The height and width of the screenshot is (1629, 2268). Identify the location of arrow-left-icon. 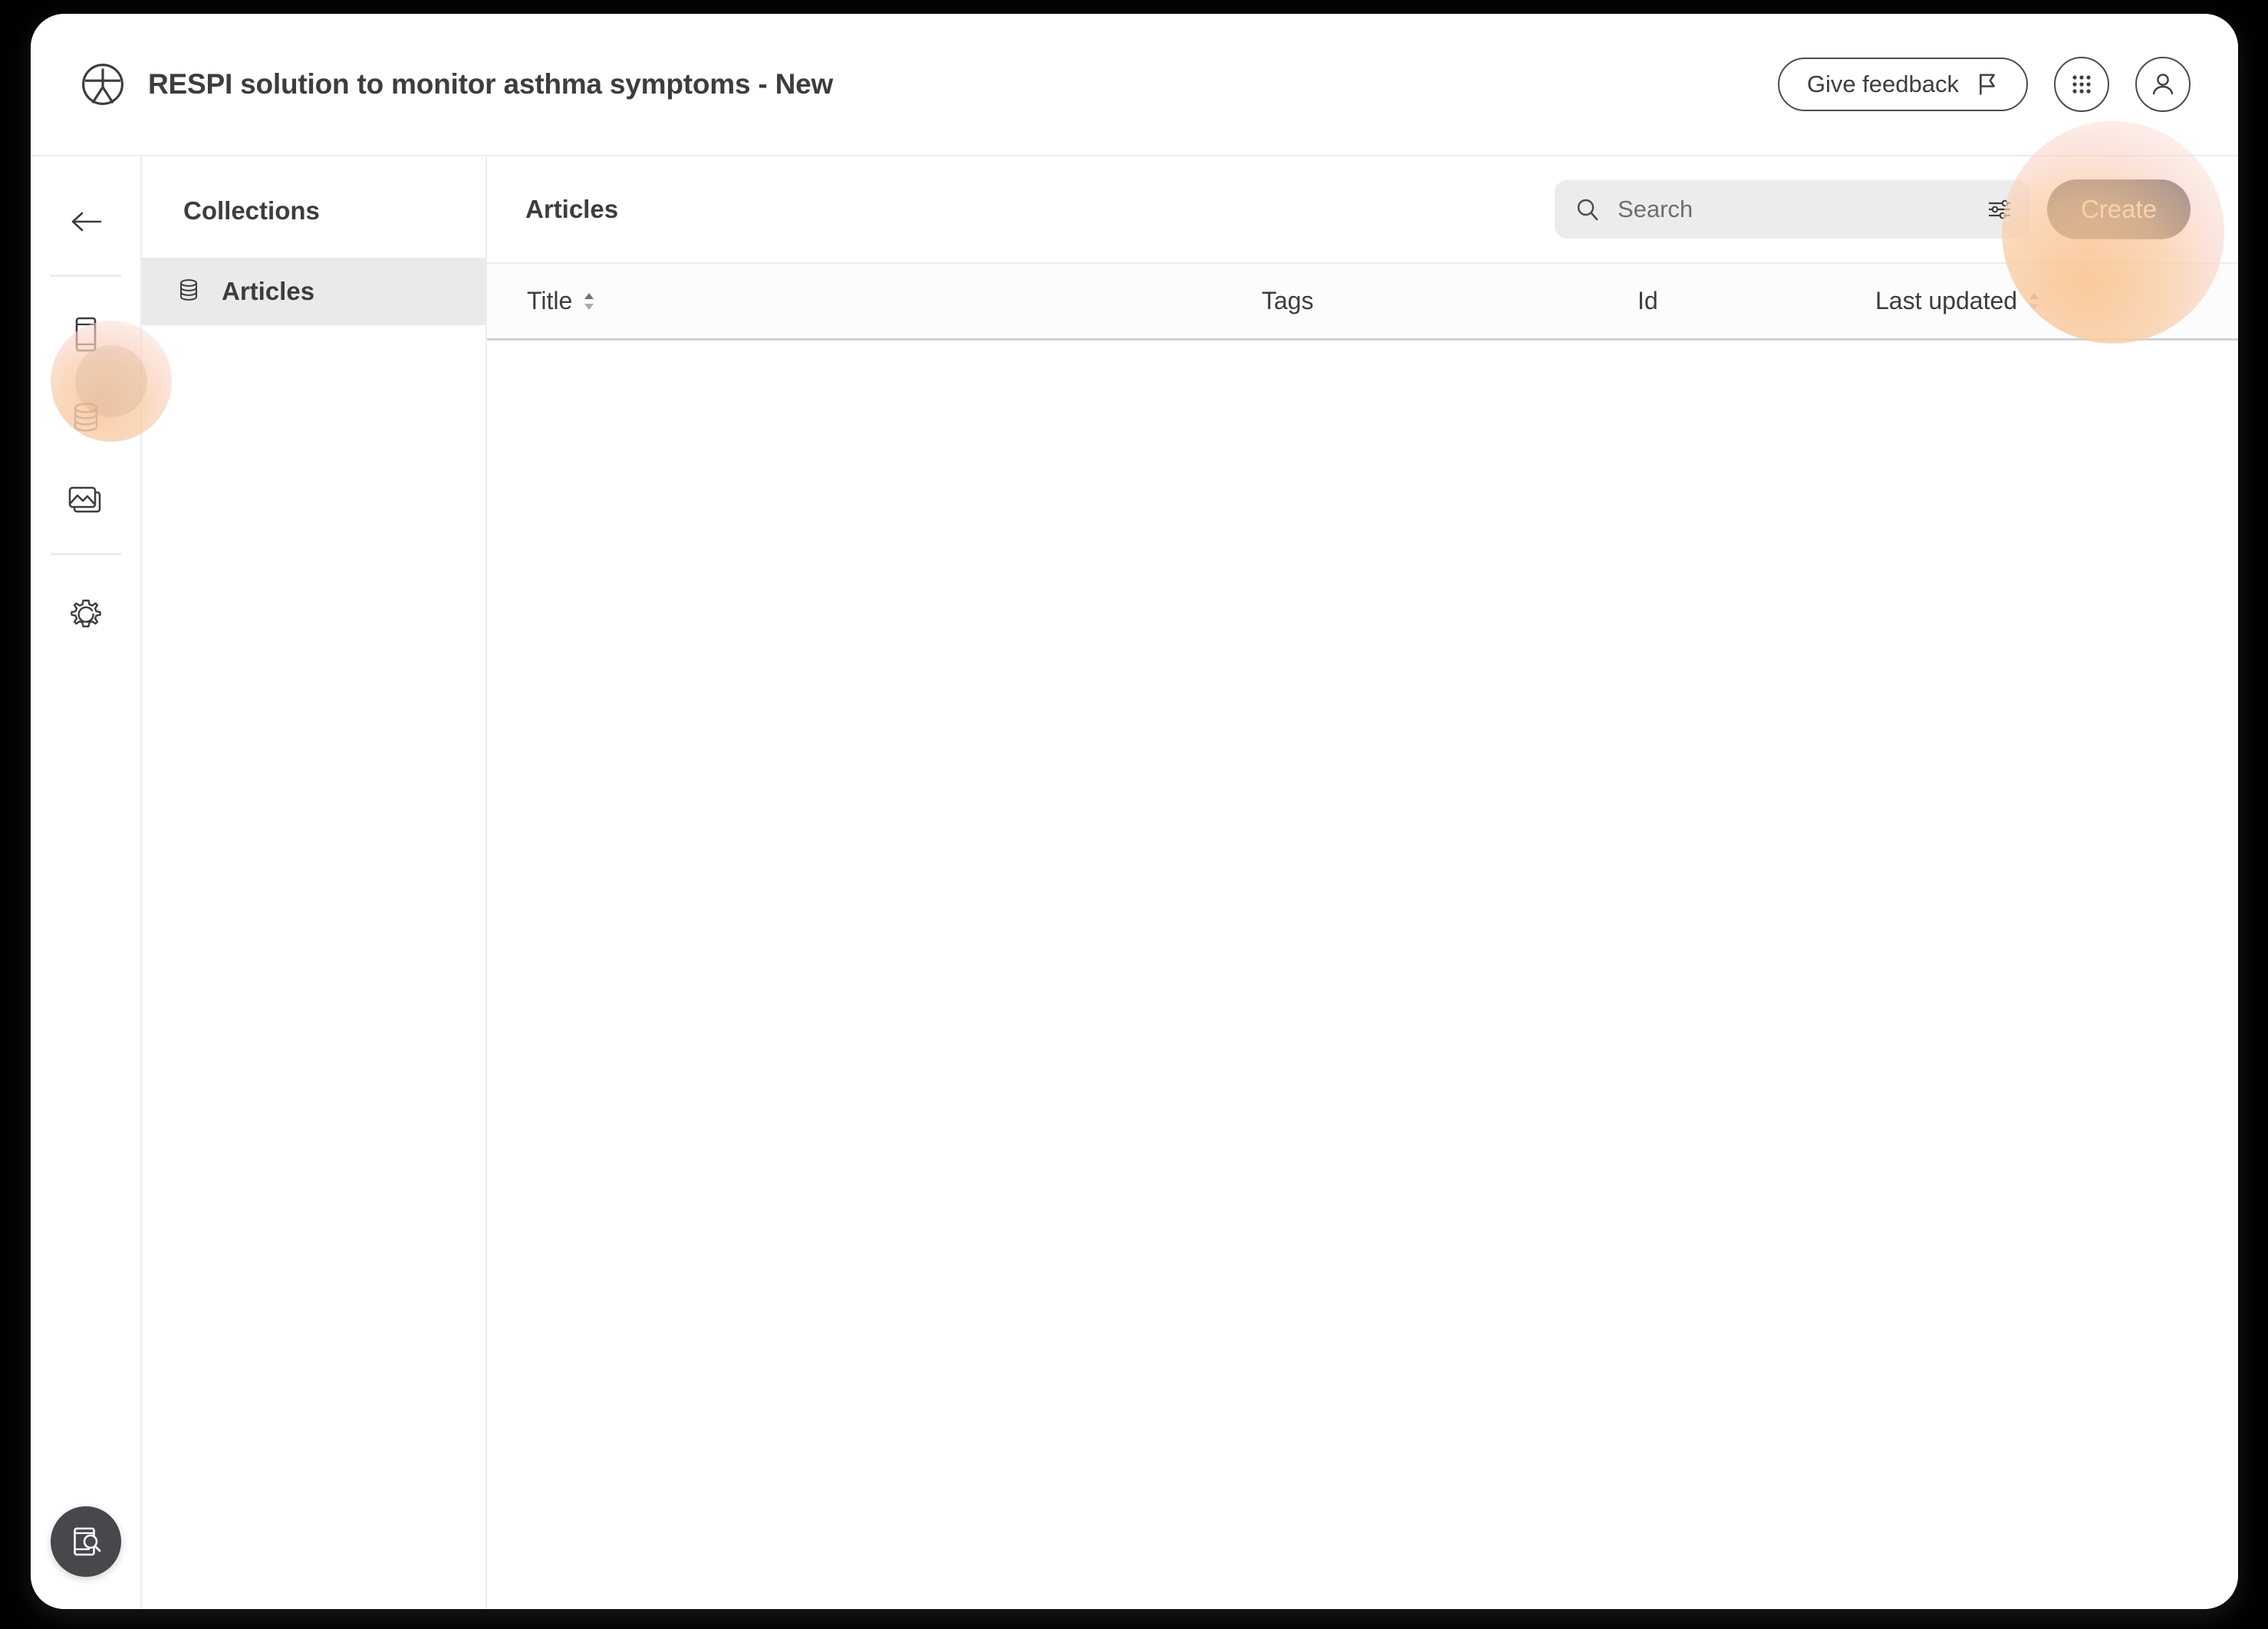
(86, 222).